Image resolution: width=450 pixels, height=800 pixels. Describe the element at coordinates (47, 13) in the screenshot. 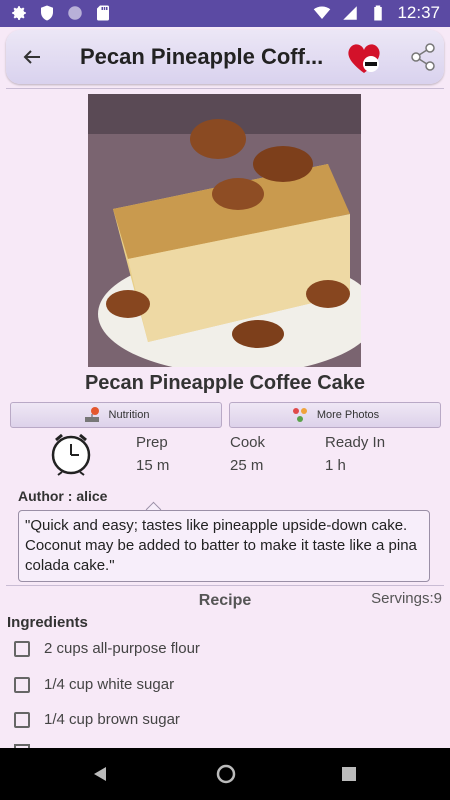

I see `shield-icon` at that location.